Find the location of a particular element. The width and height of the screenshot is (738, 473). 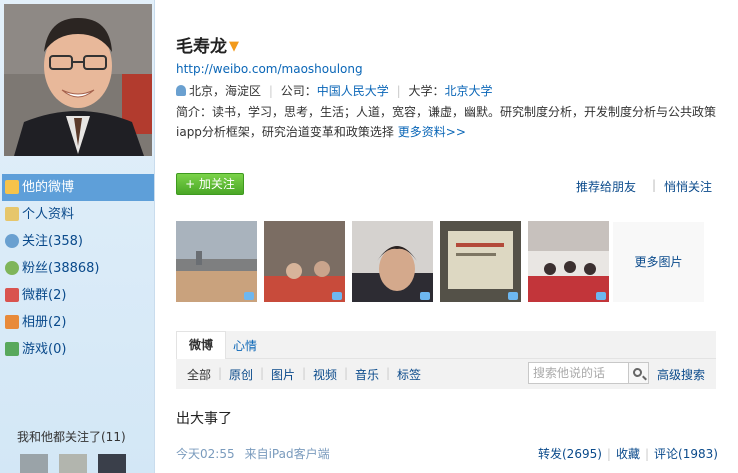

avatar is located at coordinates (78, 80).